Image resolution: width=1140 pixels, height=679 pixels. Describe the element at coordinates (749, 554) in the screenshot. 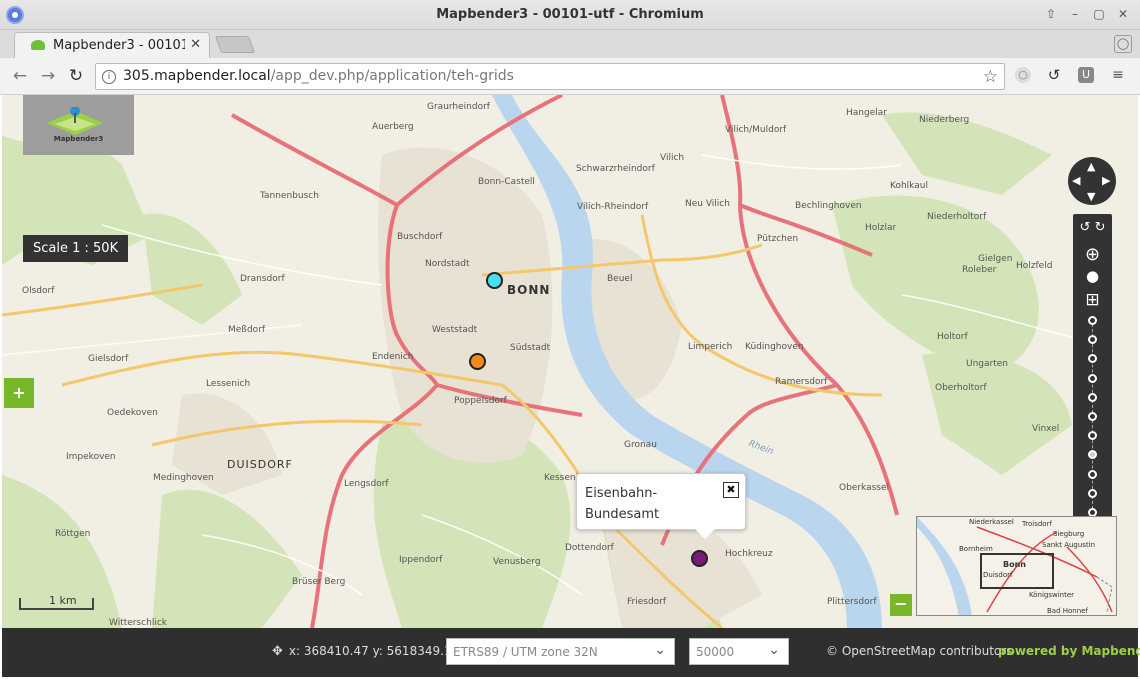

I see `place-label: Hochkreuz` at that location.